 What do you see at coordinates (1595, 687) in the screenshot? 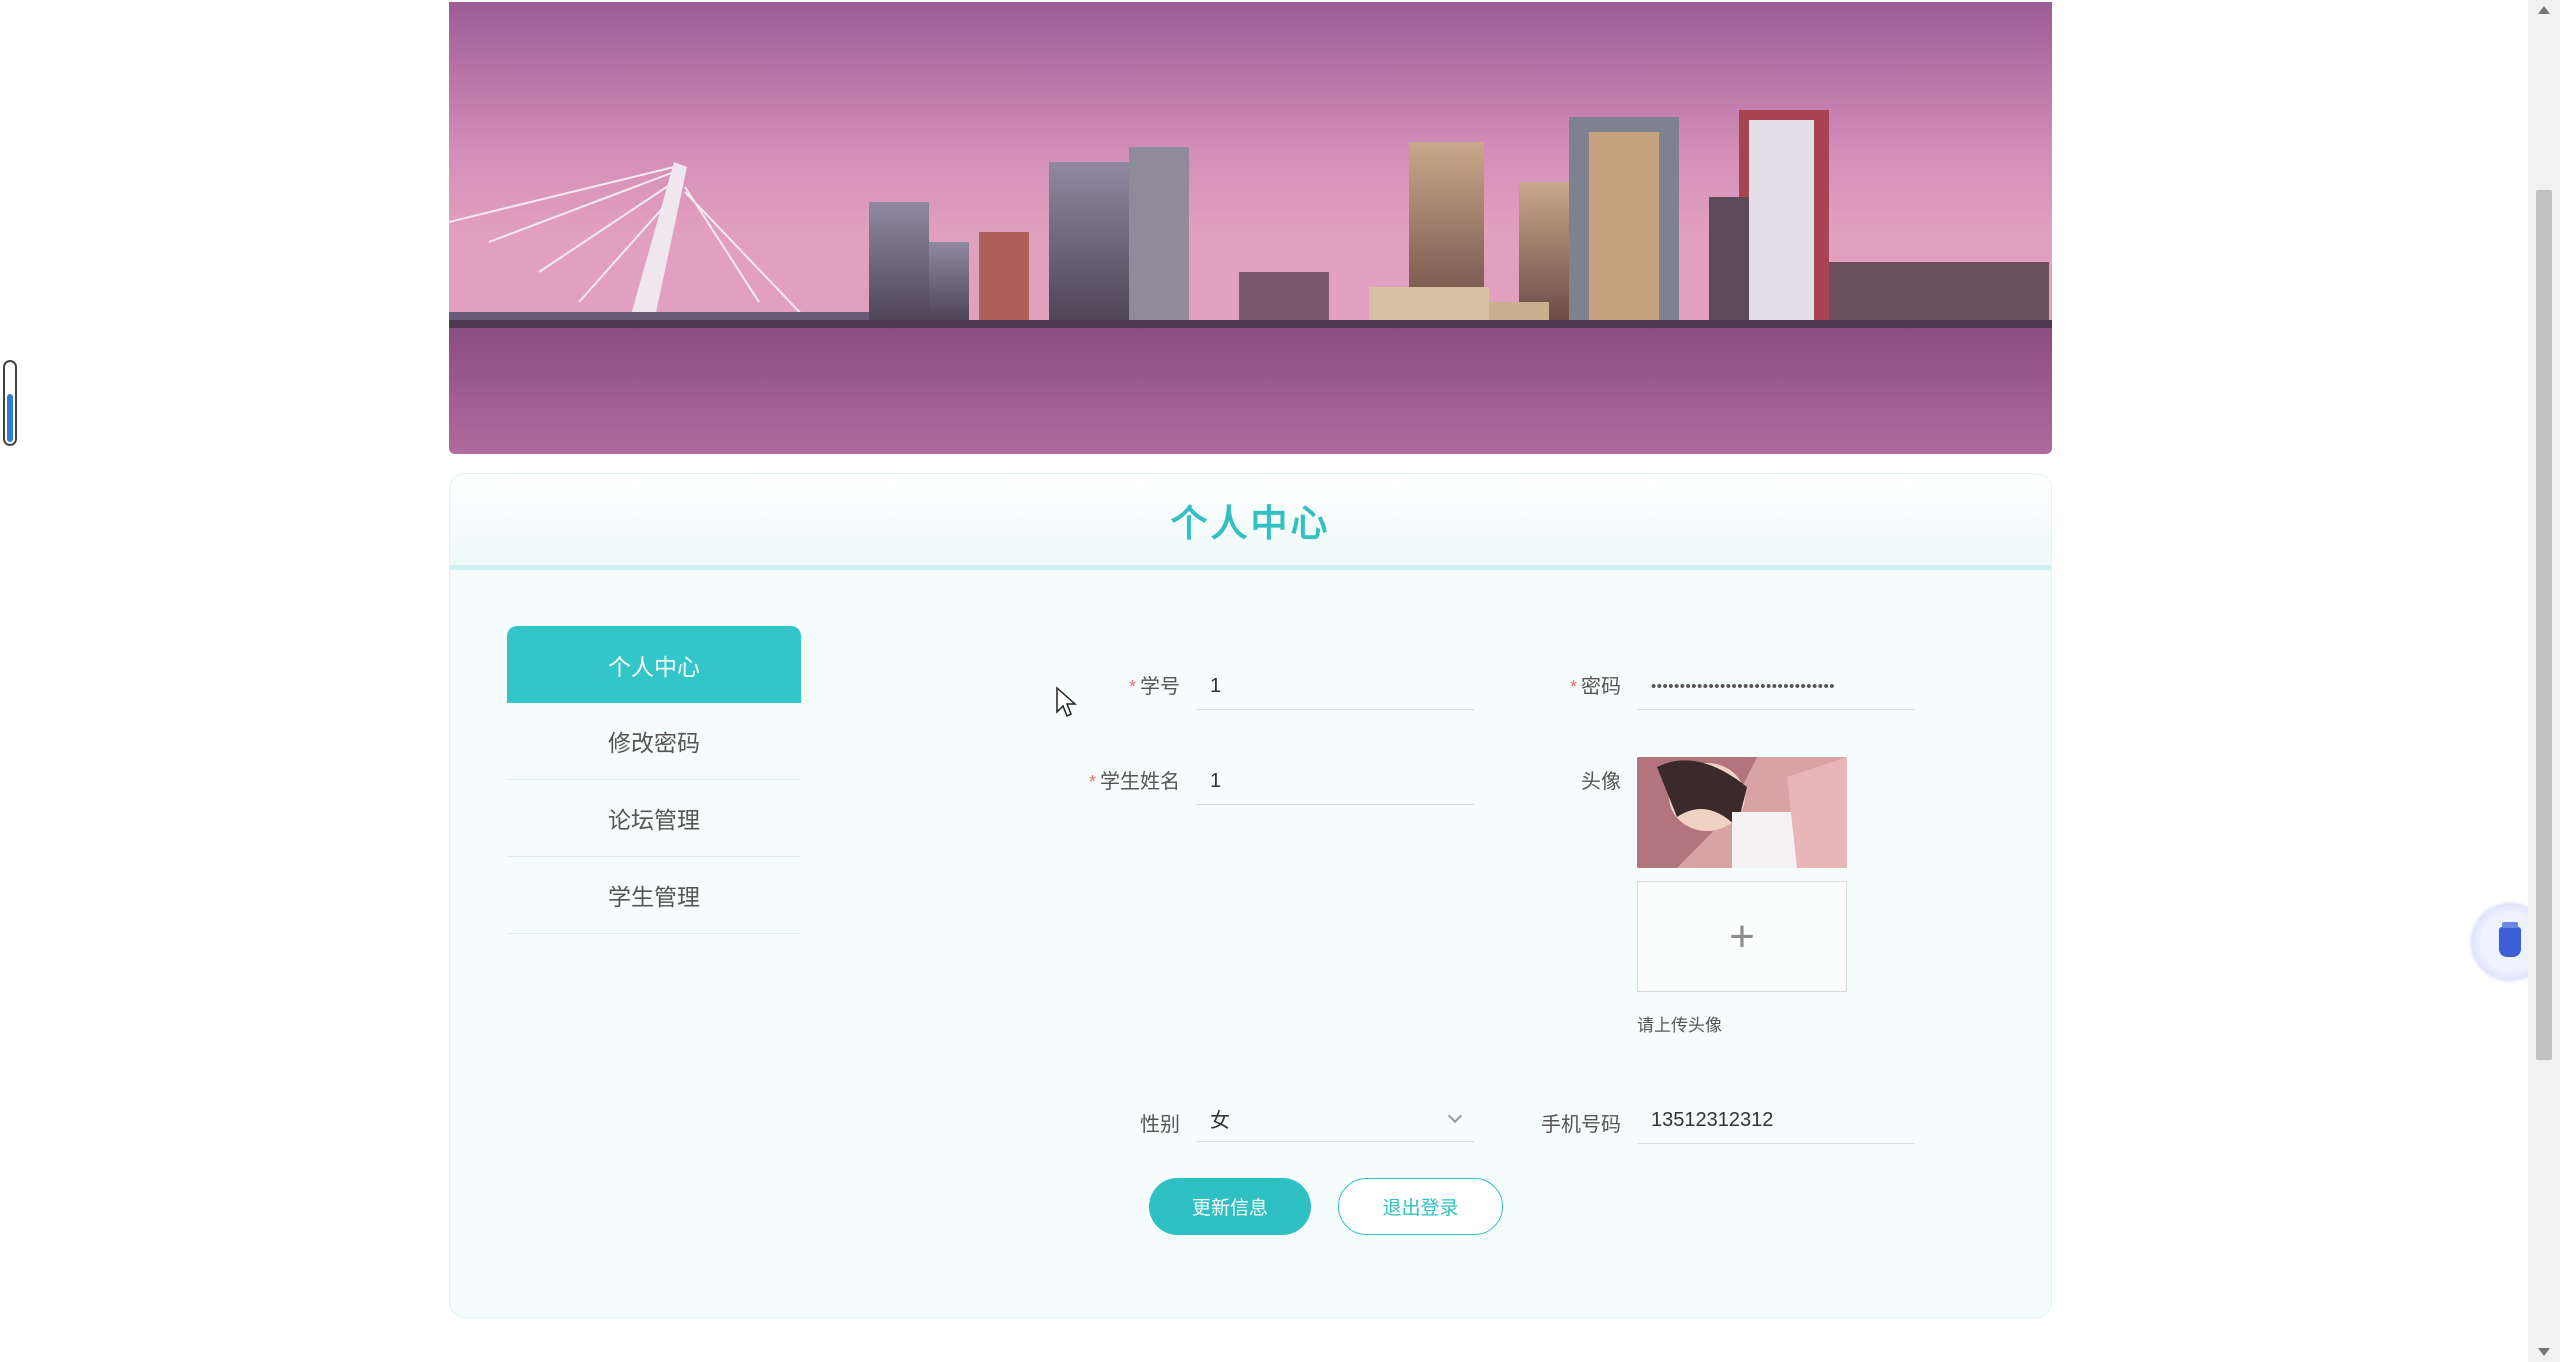
I see `password-label: * 密码` at bounding box center [1595, 687].